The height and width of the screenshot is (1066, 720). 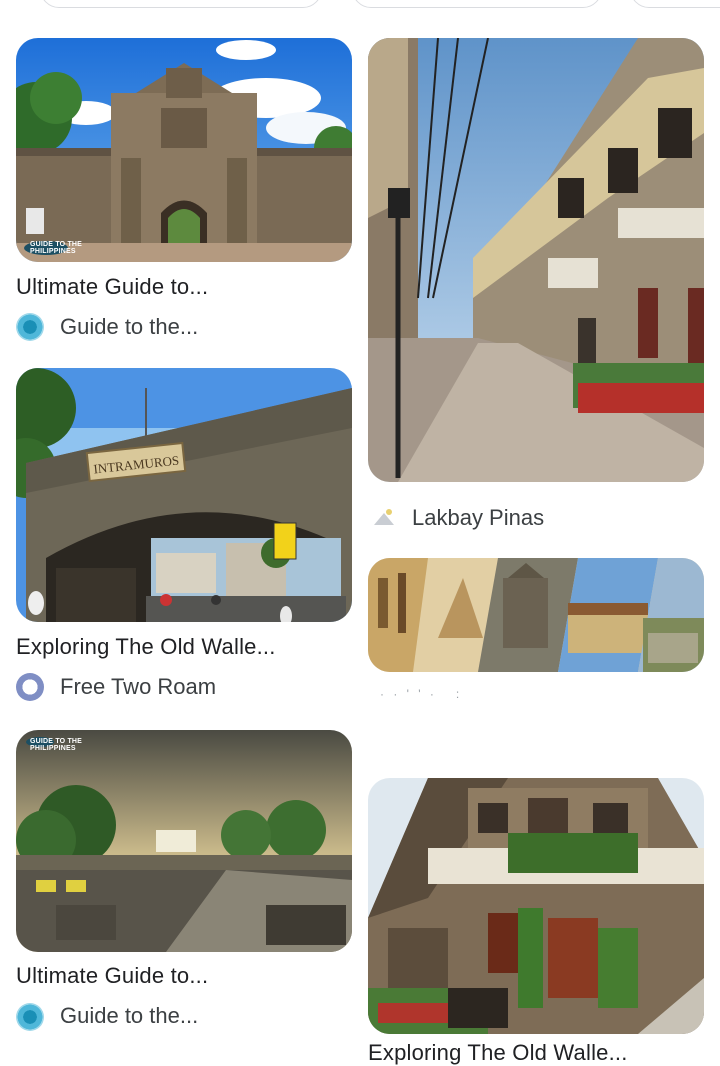 What do you see at coordinates (138, 687) in the screenshot?
I see `result-source: Free Two Roam` at bounding box center [138, 687].